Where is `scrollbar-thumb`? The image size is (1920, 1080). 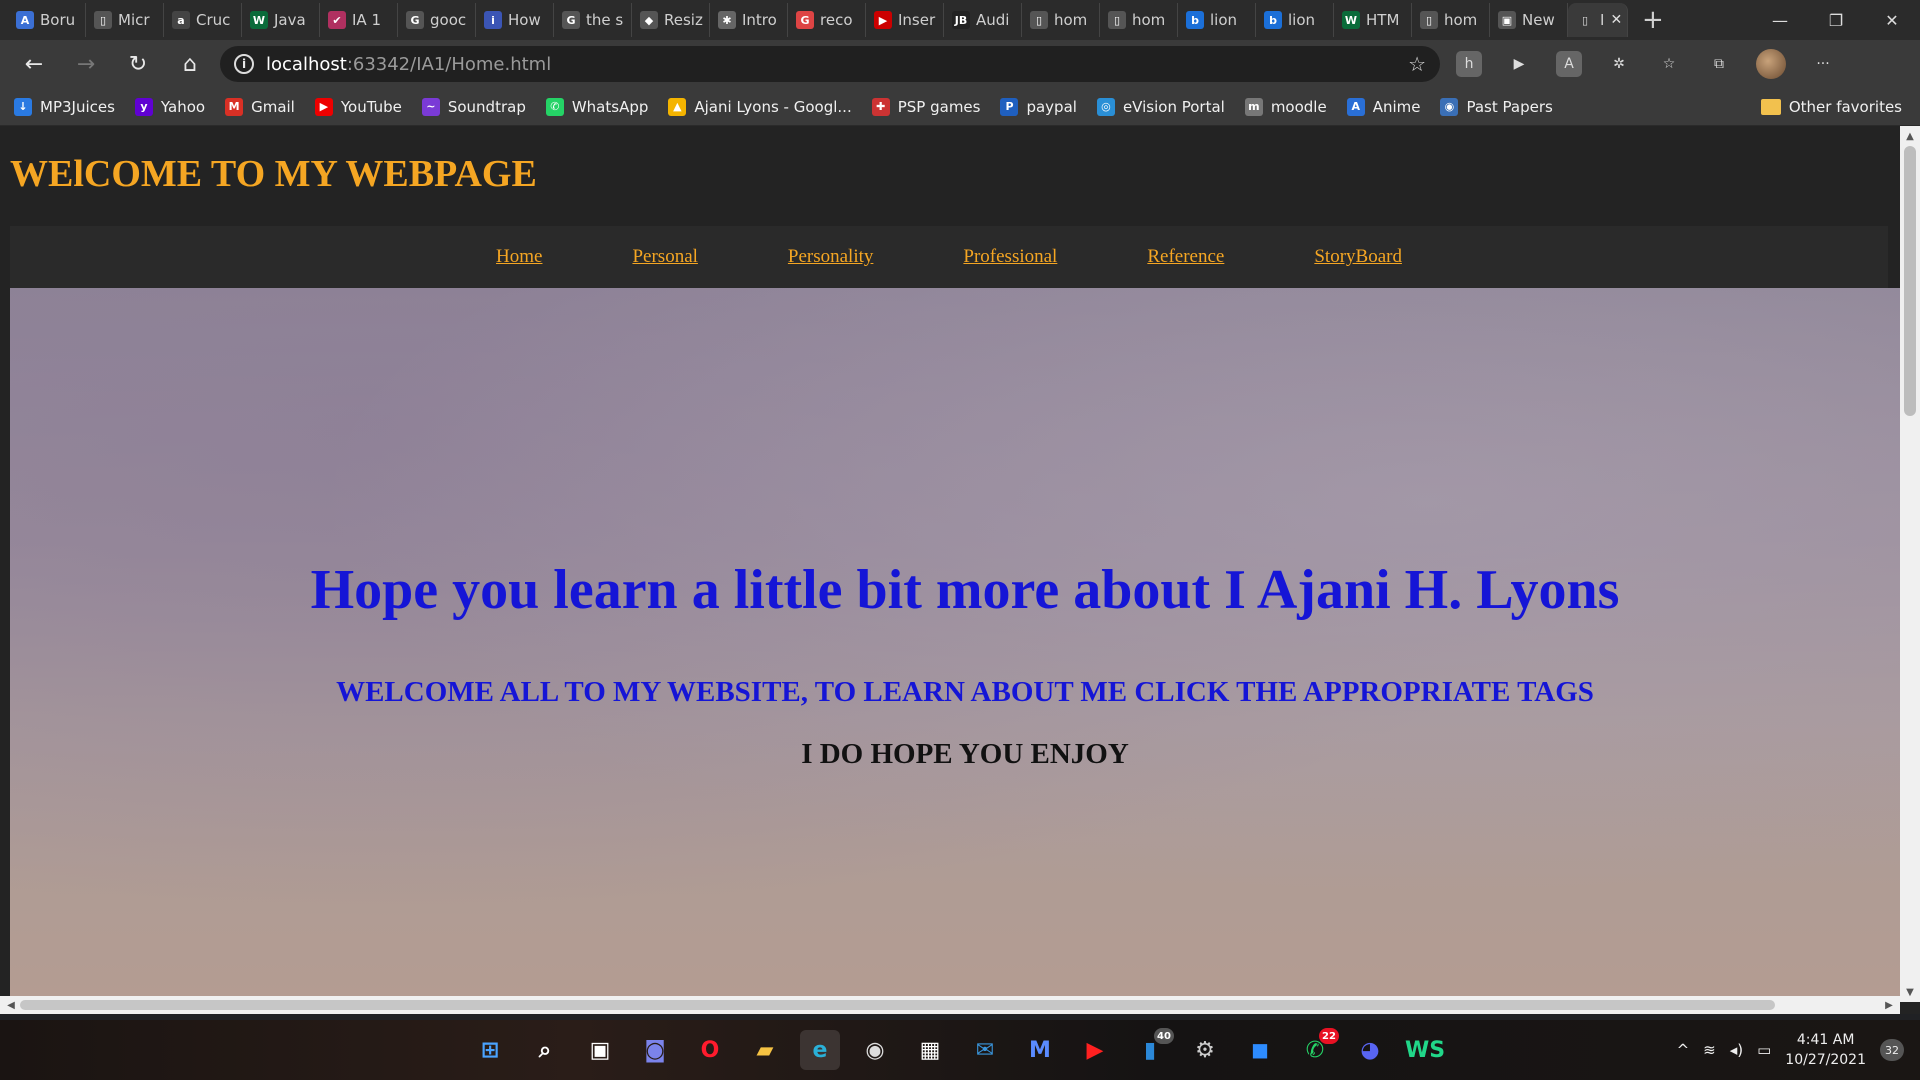
scrollbar-thumb is located at coordinates (1910, 281).